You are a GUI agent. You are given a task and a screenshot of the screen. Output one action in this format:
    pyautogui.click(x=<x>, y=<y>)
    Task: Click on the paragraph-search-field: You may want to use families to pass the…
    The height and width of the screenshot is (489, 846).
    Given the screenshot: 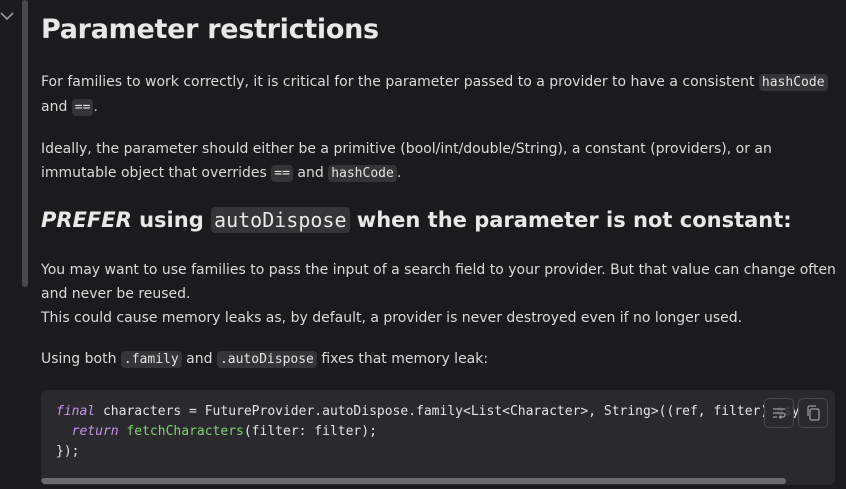 What is the action you would take?
    pyautogui.click(x=438, y=294)
    